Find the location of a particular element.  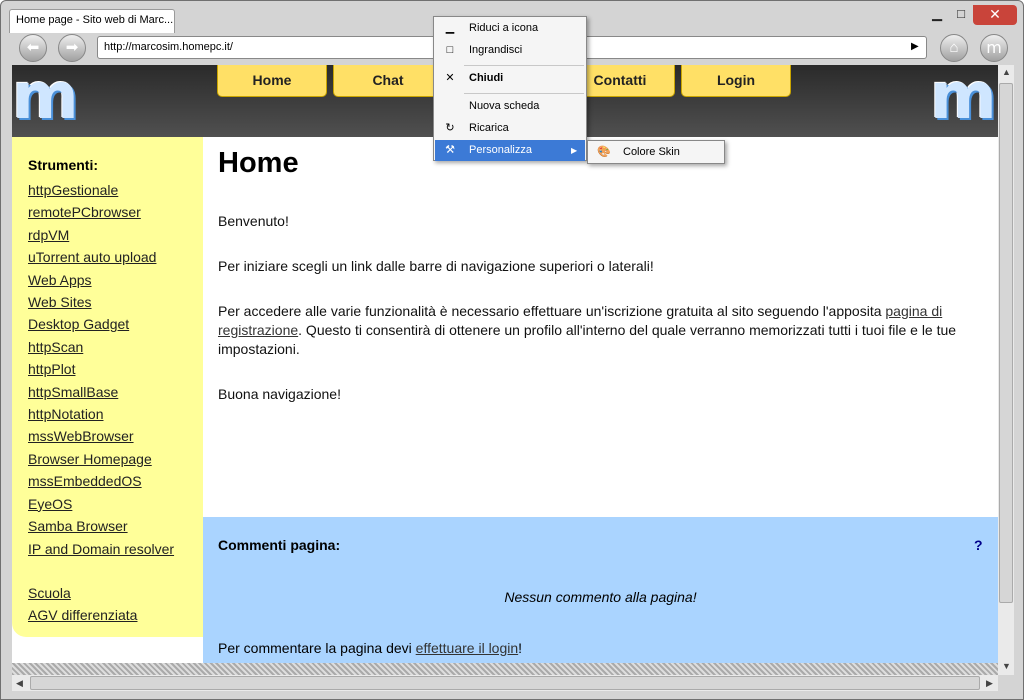

sidebar-link: httpScan is located at coordinates (115, 347).